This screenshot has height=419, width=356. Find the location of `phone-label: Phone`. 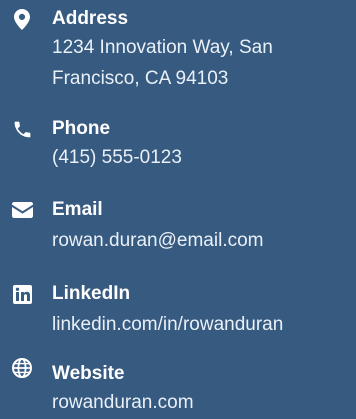

phone-label: Phone is located at coordinates (81, 128).